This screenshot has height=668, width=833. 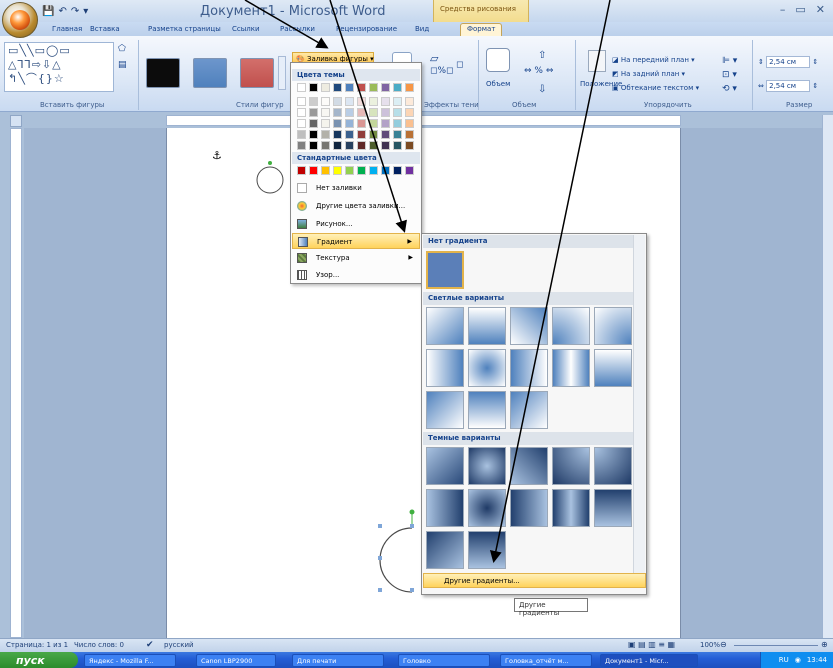 I want to click on close-button: ✕, so click(x=820, y=9).